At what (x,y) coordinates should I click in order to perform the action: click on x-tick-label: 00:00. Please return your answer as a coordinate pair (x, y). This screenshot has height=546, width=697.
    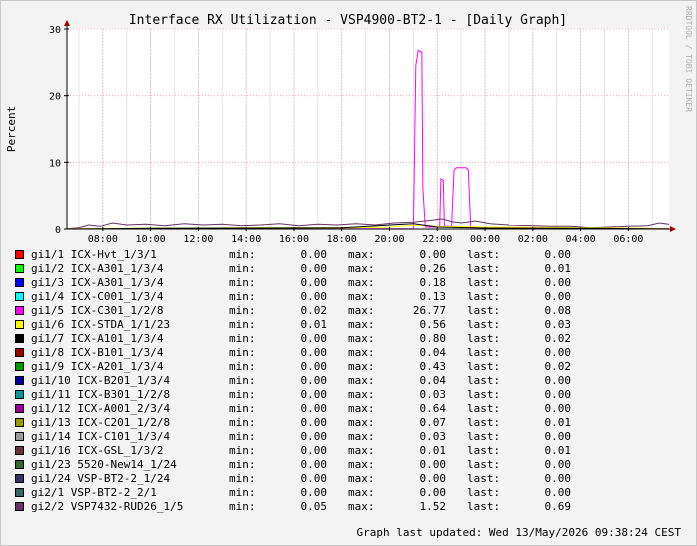
    Looking at the image, I should click on (485, 239).